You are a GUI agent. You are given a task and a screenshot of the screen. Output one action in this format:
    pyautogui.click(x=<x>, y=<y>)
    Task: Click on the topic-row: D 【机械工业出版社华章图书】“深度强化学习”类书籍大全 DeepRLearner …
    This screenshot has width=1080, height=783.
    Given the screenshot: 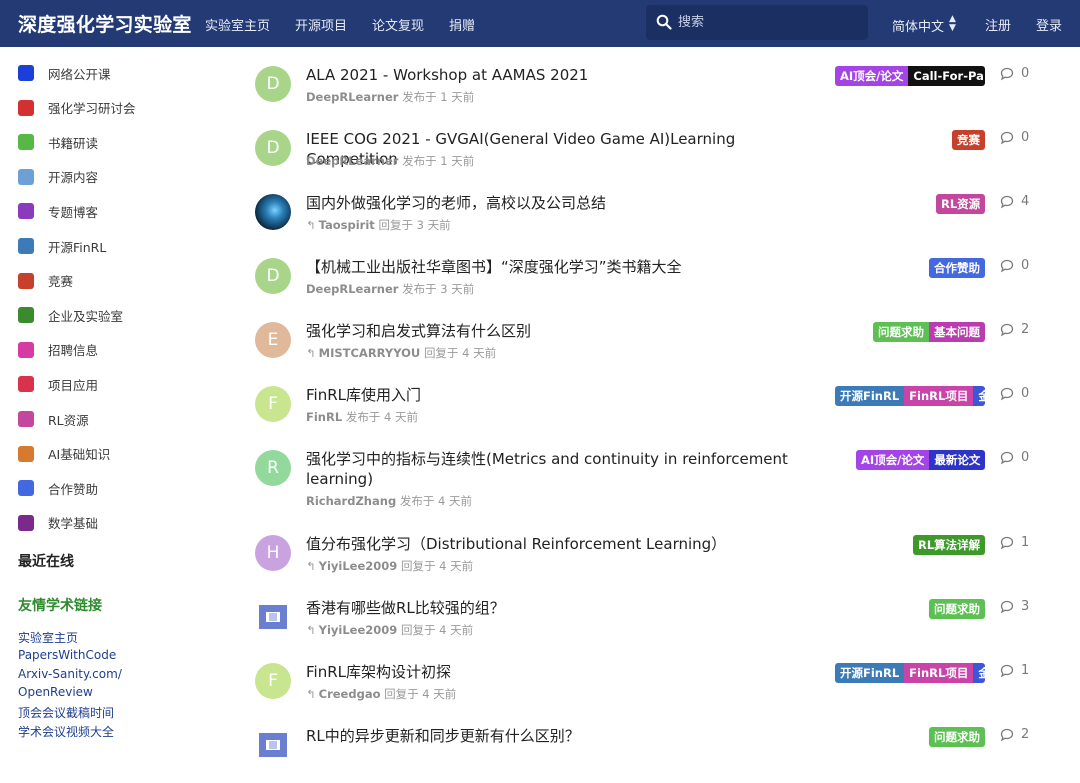 What is the action you would take?
    pyautogui.click(x=540, y=282)
    